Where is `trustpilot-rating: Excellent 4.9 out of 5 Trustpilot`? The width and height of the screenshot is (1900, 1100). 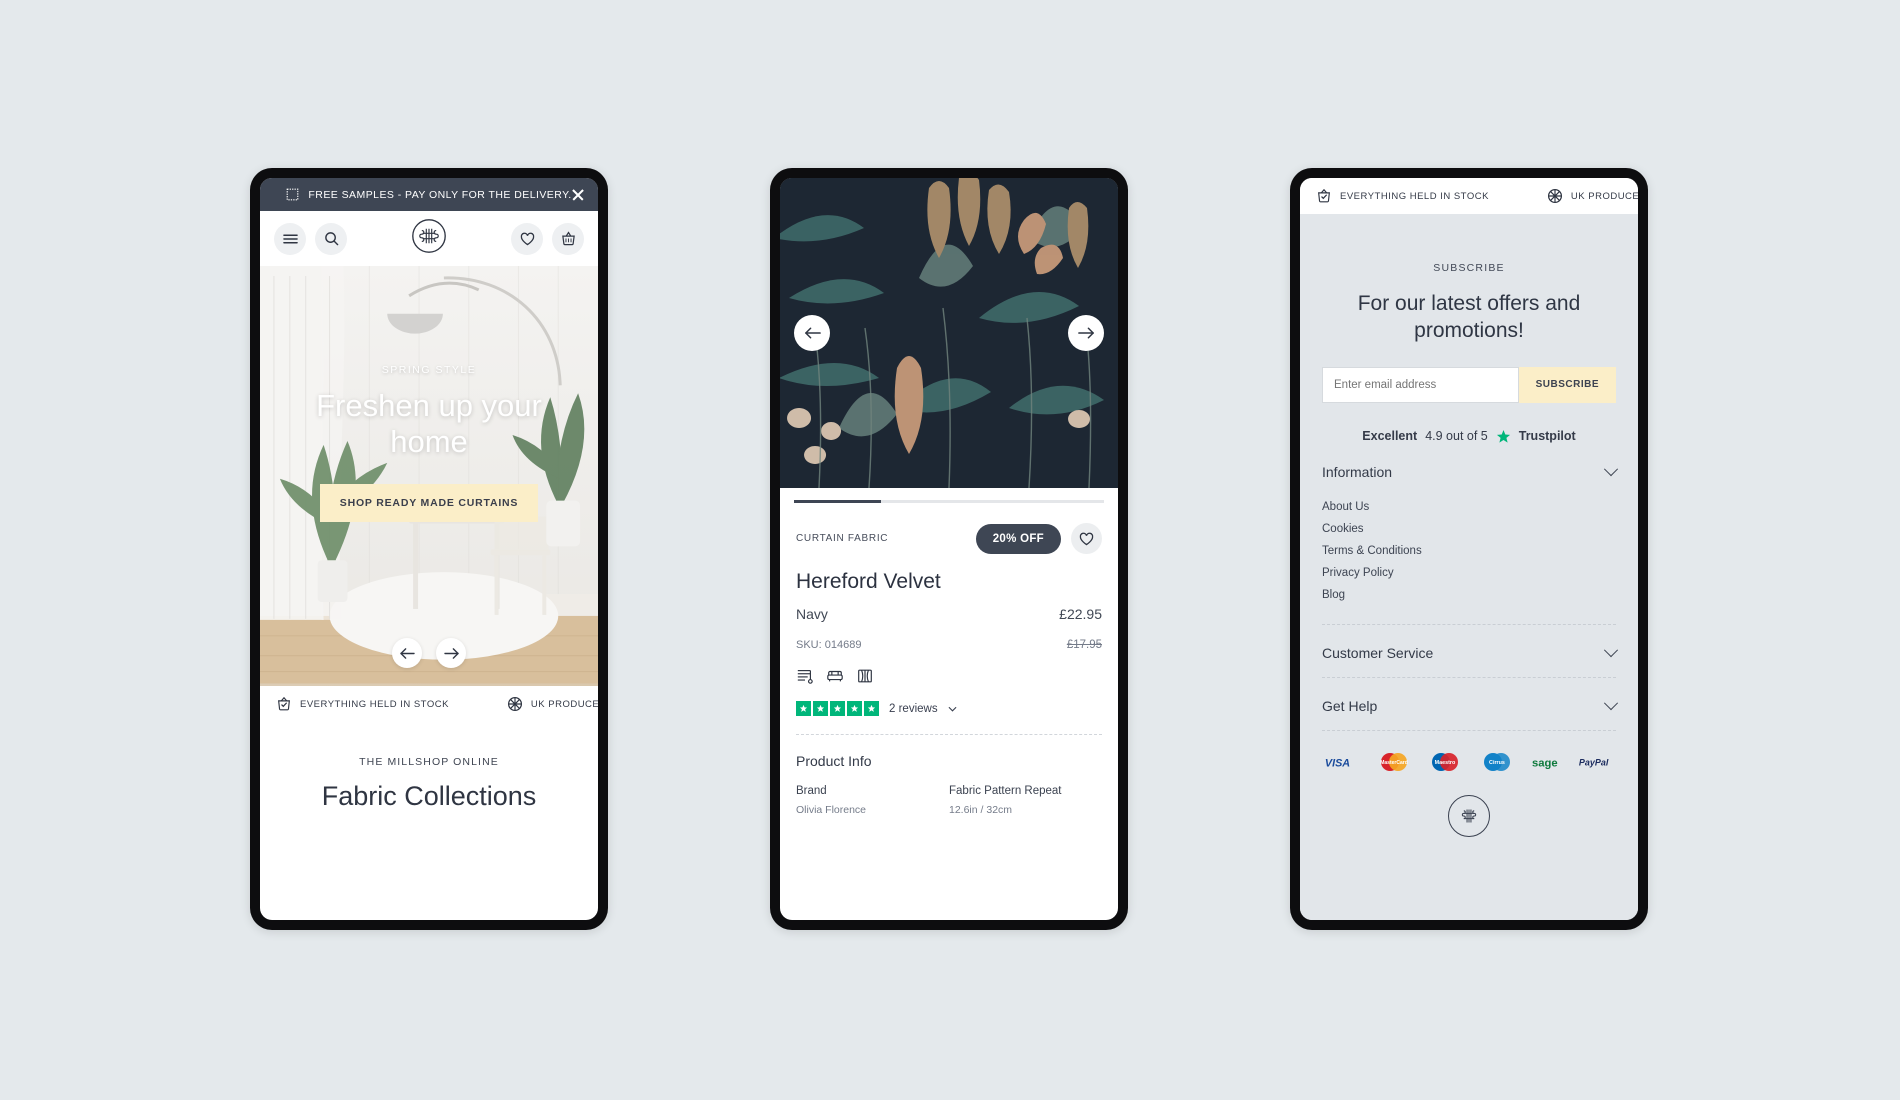
trustpilot-rating: Excellent 4.9 out of 5 Trustpilot is located at coordinates (1469, 436).